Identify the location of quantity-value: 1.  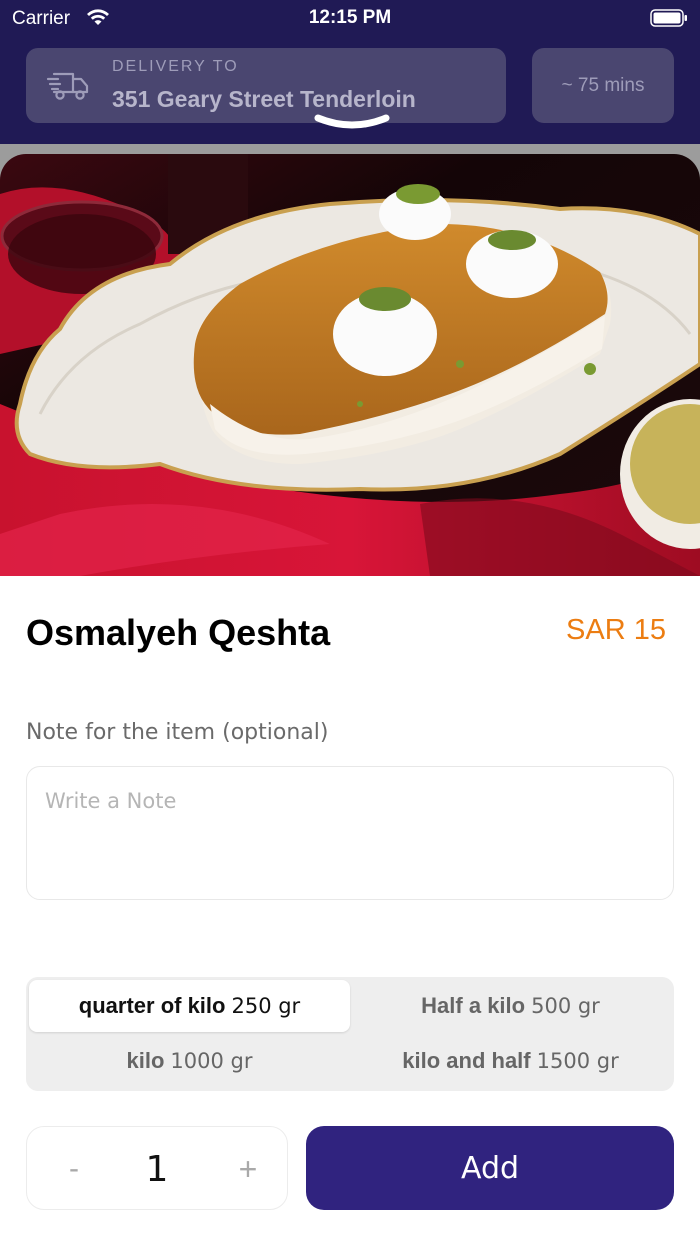
(157, 1169).